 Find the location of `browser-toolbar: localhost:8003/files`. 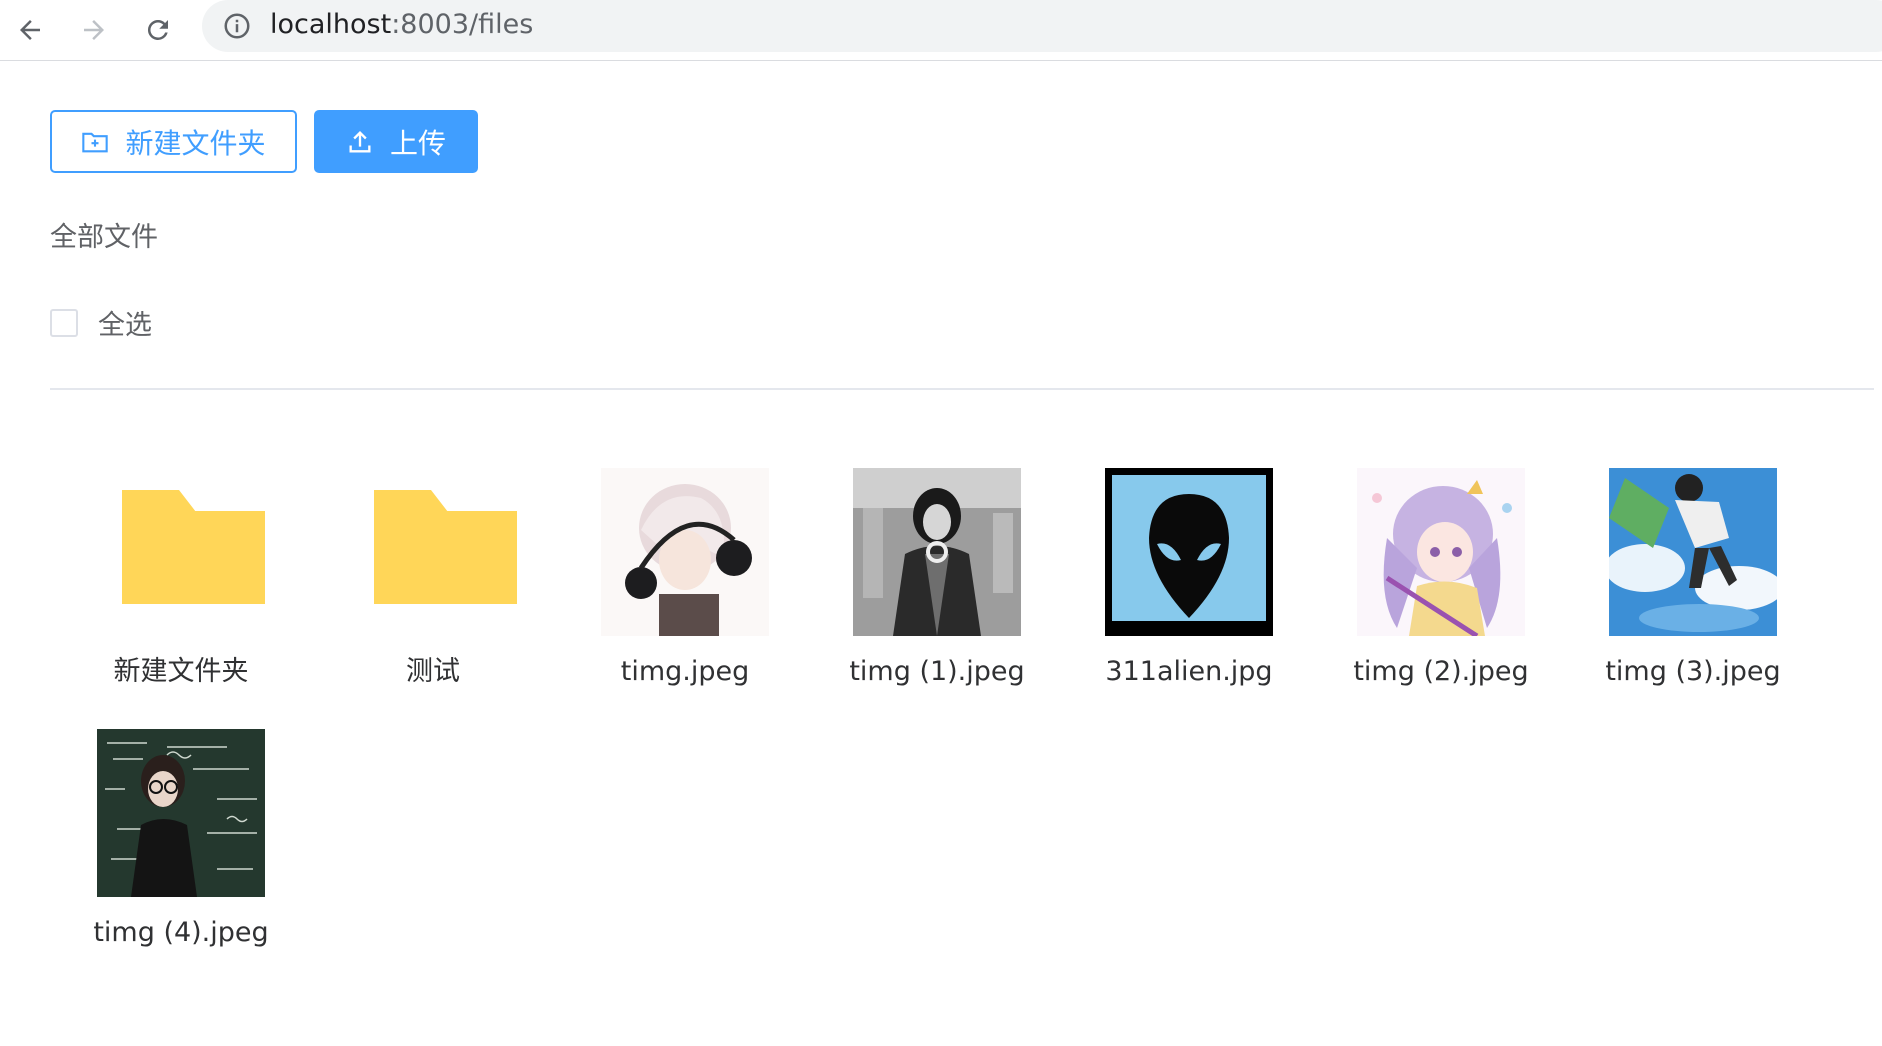

browser-toolbar: localhost:8003/files is located at coordinates (941, 30).